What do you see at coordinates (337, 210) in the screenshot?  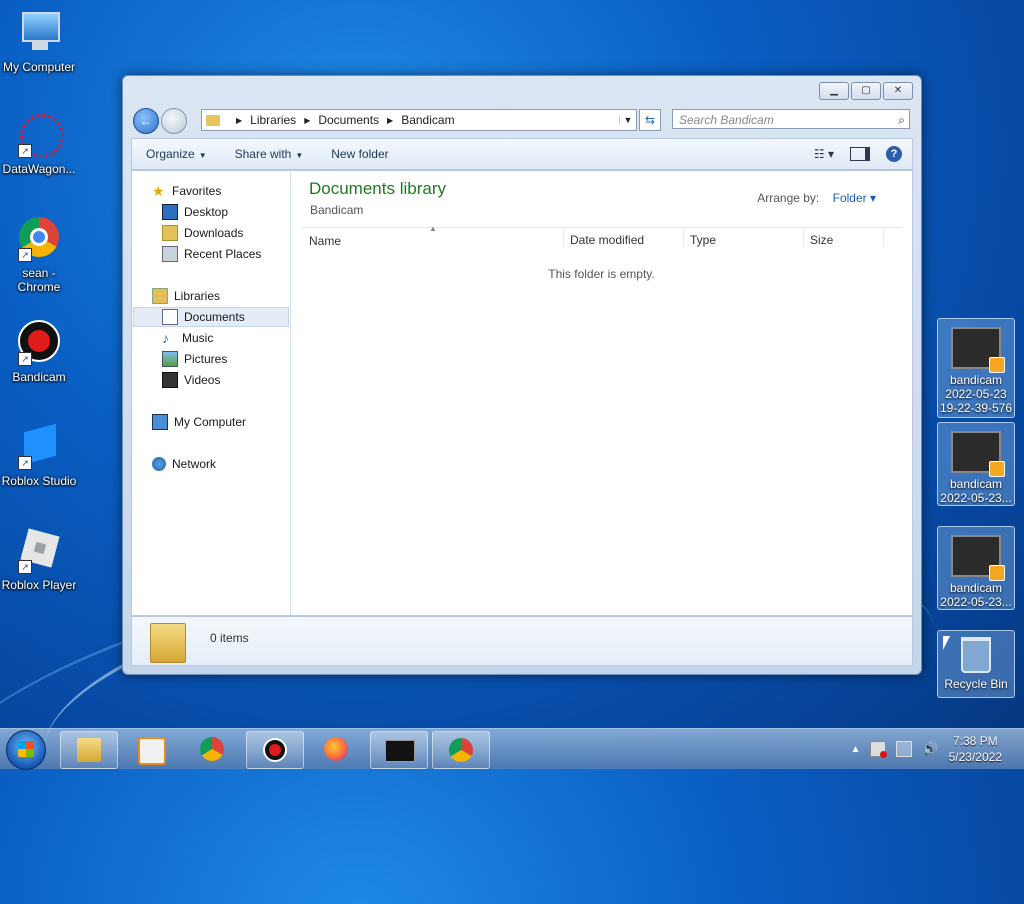 I see `library-subtitle: Bandicam` at bounding box center [337, 210].